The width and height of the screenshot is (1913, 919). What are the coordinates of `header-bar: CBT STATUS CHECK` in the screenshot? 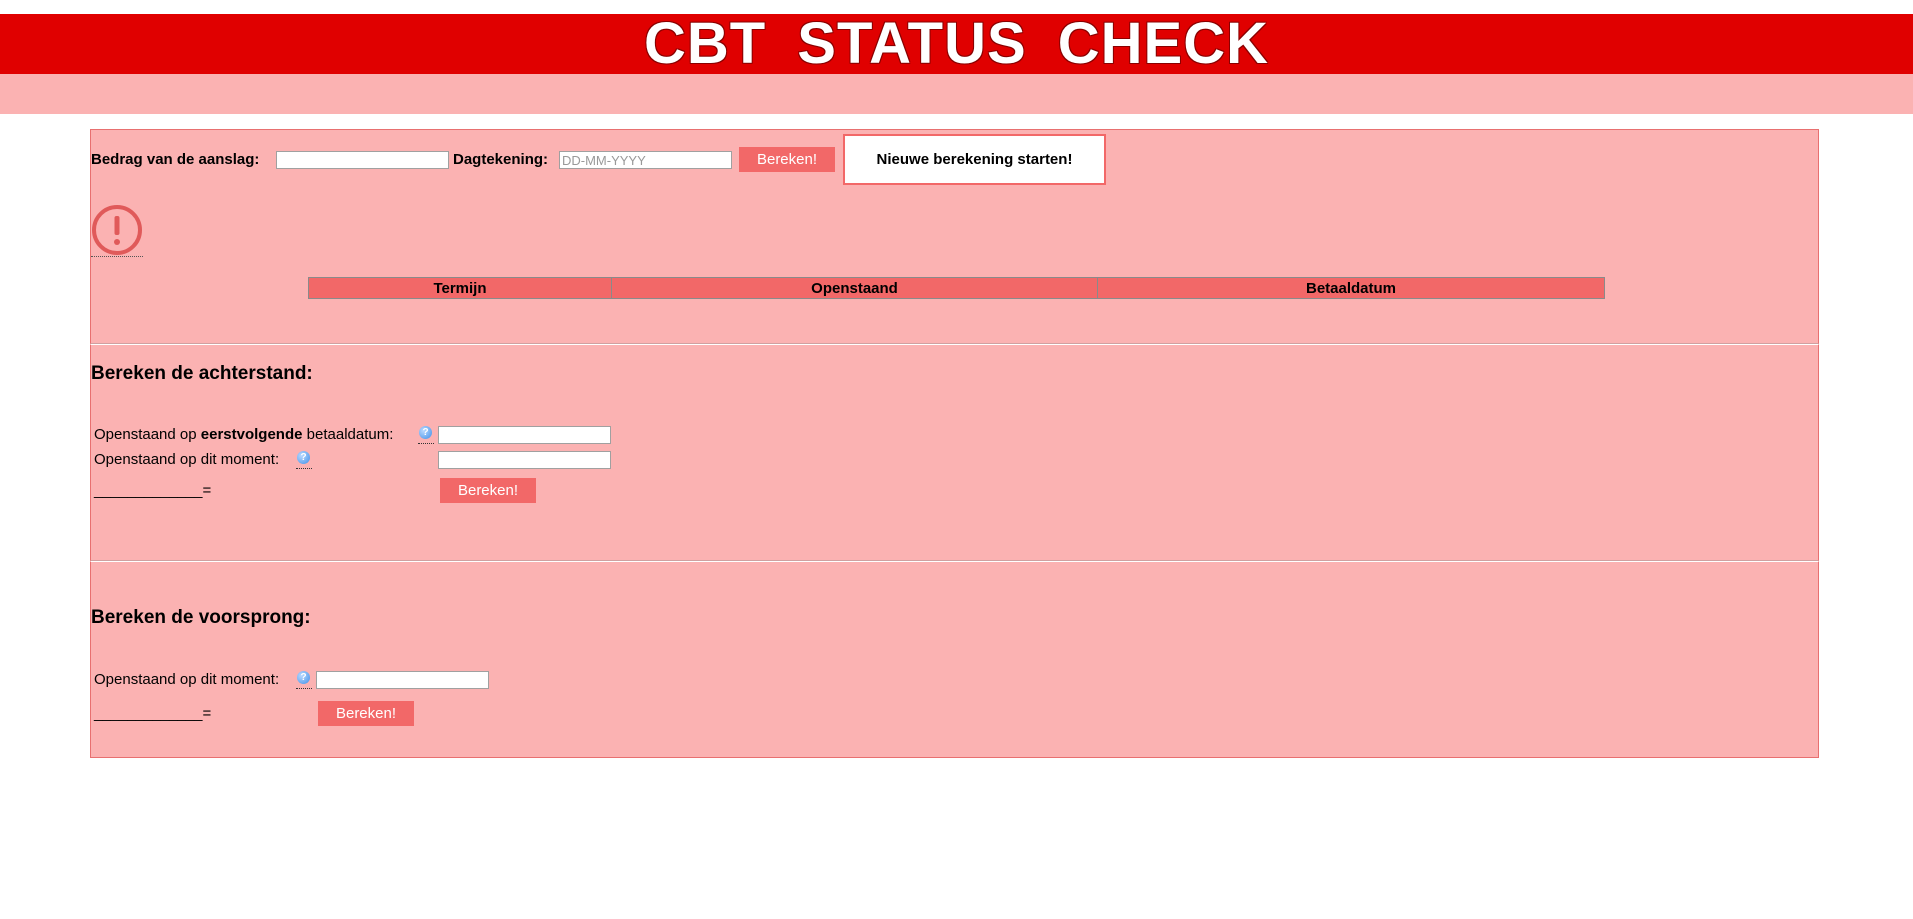 It's located at (956, 44).